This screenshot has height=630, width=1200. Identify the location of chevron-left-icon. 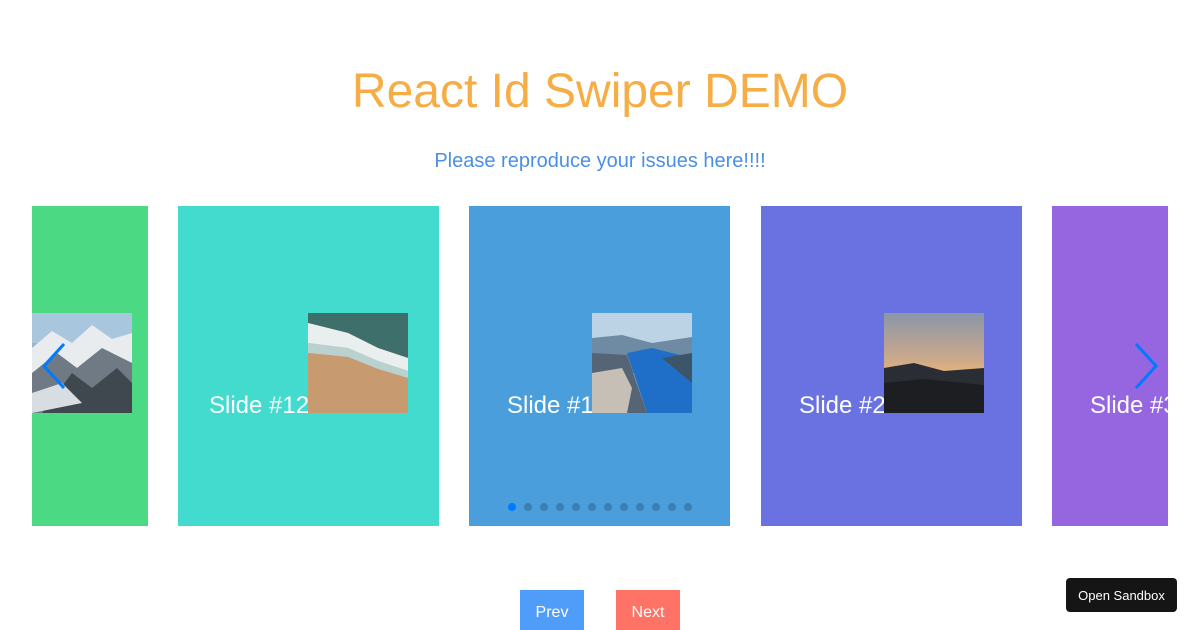
(53, 366).